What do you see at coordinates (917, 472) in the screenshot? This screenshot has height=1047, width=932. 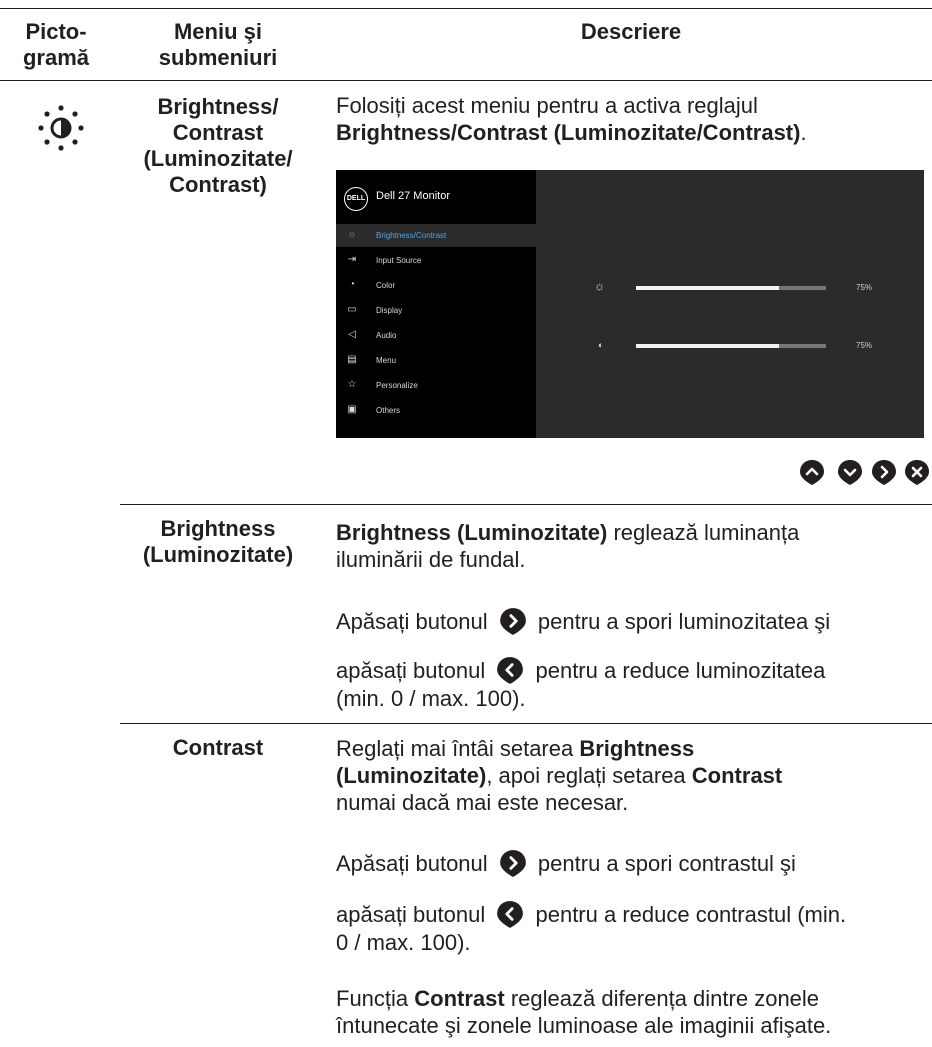 I see `close-icon` at bounding box center [917, 472].